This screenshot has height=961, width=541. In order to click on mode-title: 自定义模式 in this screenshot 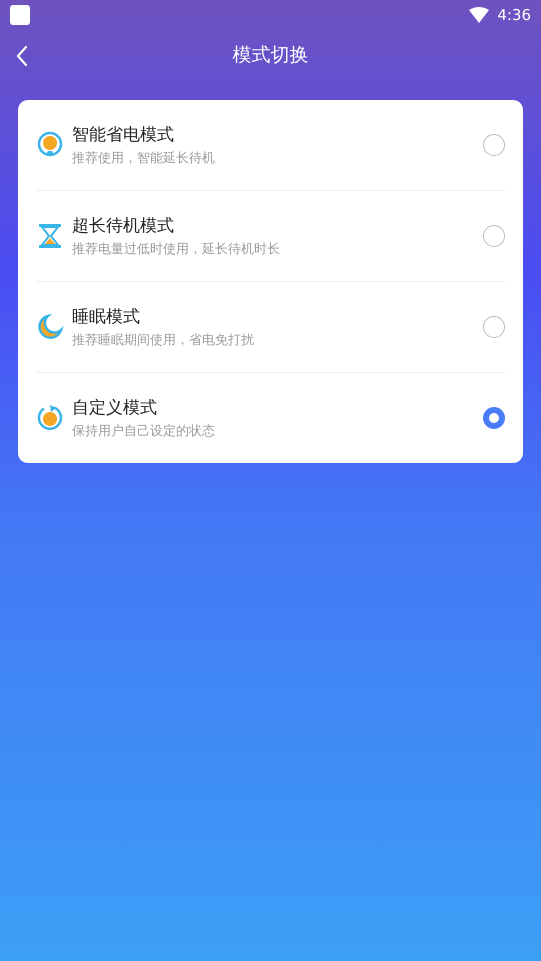, I will do `click(115, 408)`.